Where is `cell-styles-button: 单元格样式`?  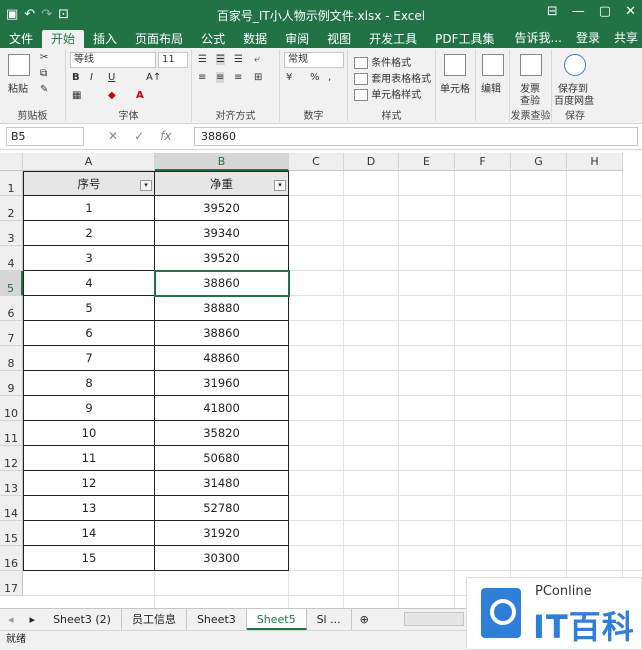
cell-styles-button: 单元格样式 is located at coordinates (387, 93).